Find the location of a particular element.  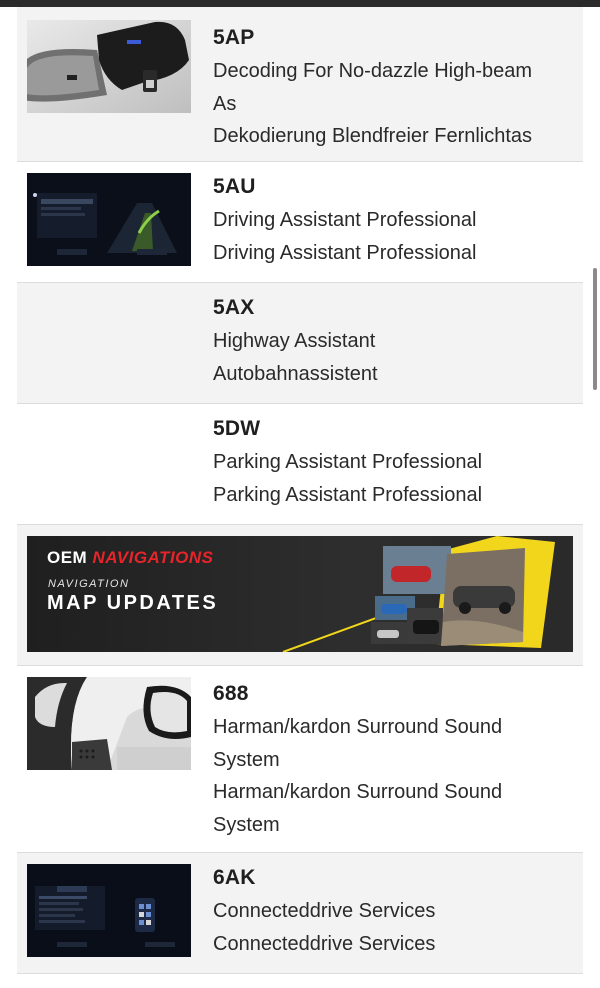

banner-subtitle: NAVIGATION is located at coordinates (89, 584).